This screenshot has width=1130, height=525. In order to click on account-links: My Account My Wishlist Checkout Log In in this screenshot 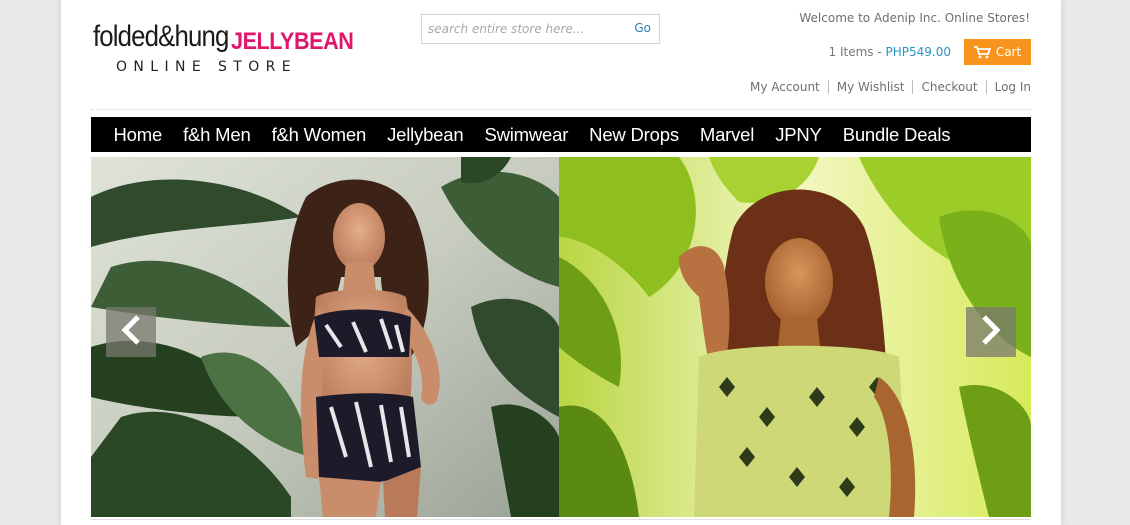, I will do `click(886, 87)`.